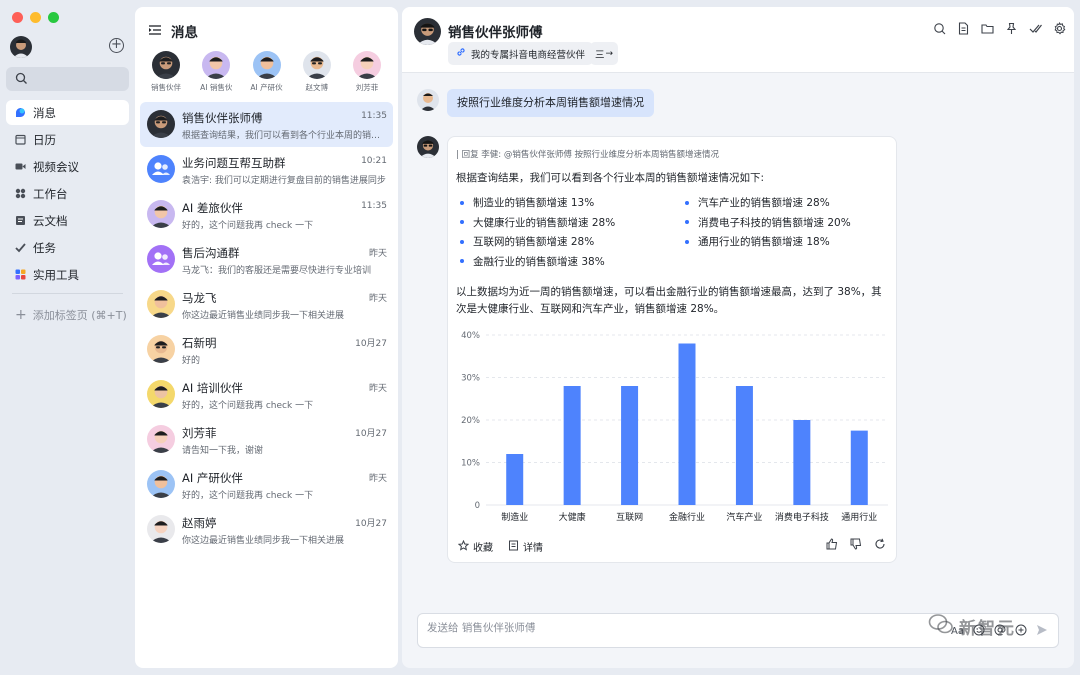 The width and height of the screenshot is (1080, 675). What do you see at coordinates (317, 87) in the screenshot?
I see `contact-label: 赵文博` at bounding box center [317, 87].